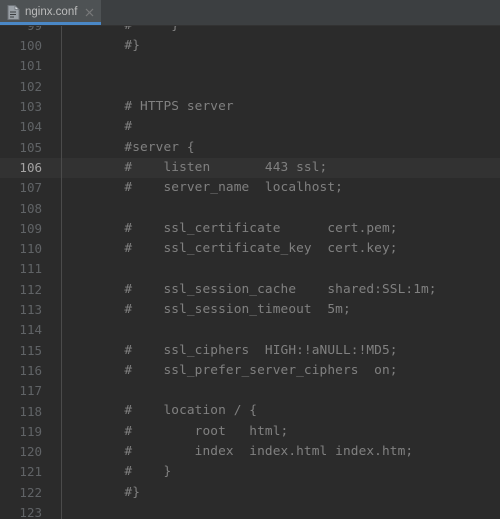 This screenshot has height=519, width=500. Describe the element at coordinates (26, 269) in the screenshot. I see `line-number: 111` at that location.